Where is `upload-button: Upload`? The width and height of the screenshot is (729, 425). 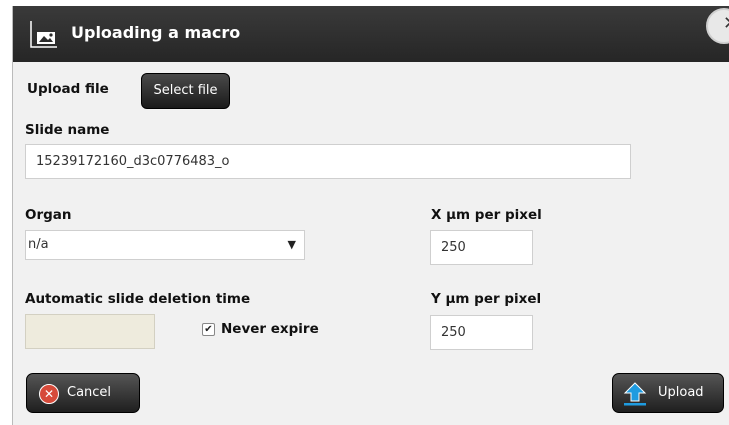 upload-button: Upload is located at coordinates (668, 393).